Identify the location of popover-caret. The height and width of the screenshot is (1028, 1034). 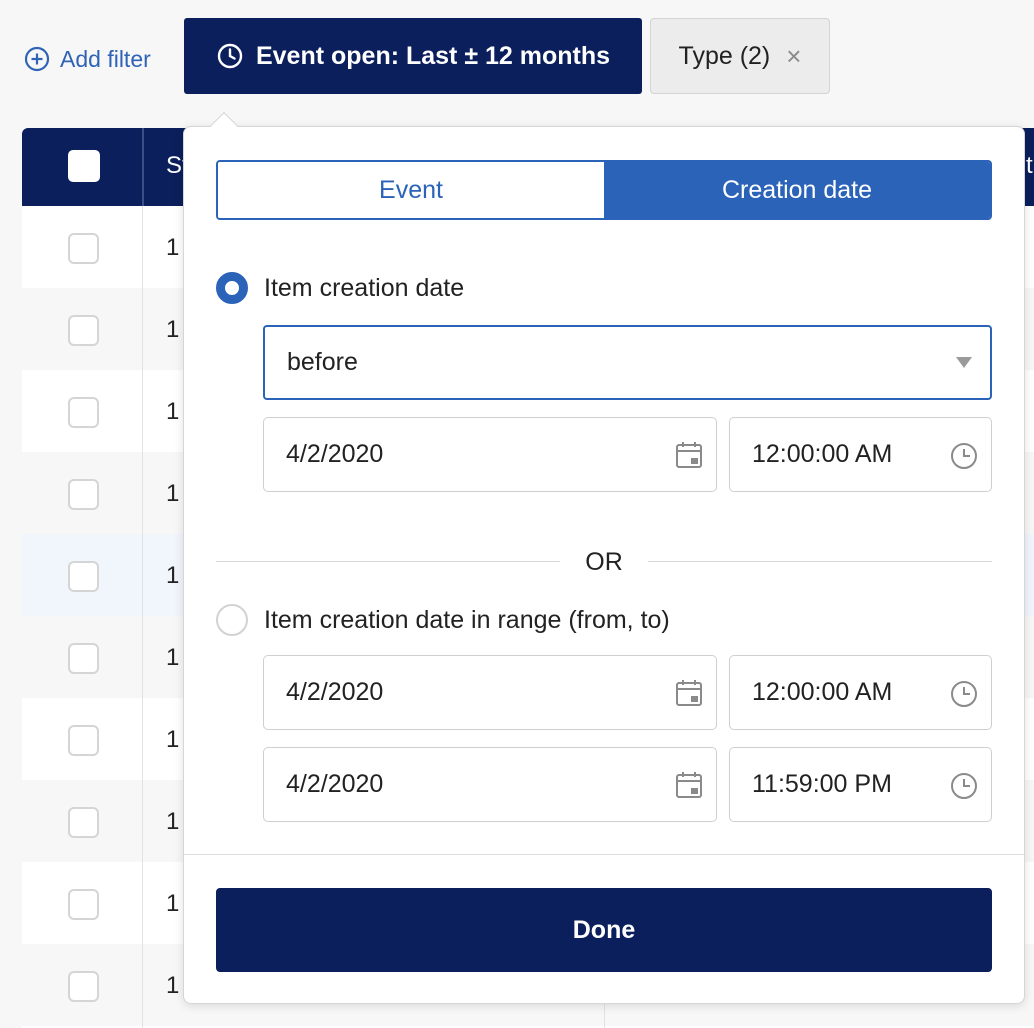
(224, 126).